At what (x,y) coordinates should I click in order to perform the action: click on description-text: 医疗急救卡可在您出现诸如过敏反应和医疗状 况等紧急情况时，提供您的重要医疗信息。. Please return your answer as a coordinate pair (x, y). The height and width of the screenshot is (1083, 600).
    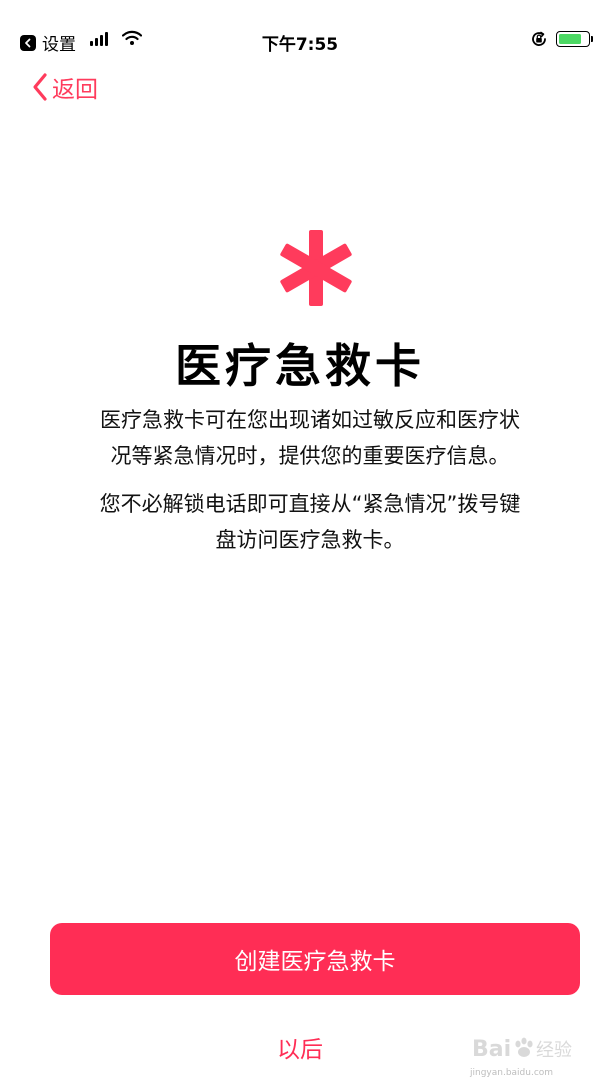
    Looking at the image, I should click on (310, 438).